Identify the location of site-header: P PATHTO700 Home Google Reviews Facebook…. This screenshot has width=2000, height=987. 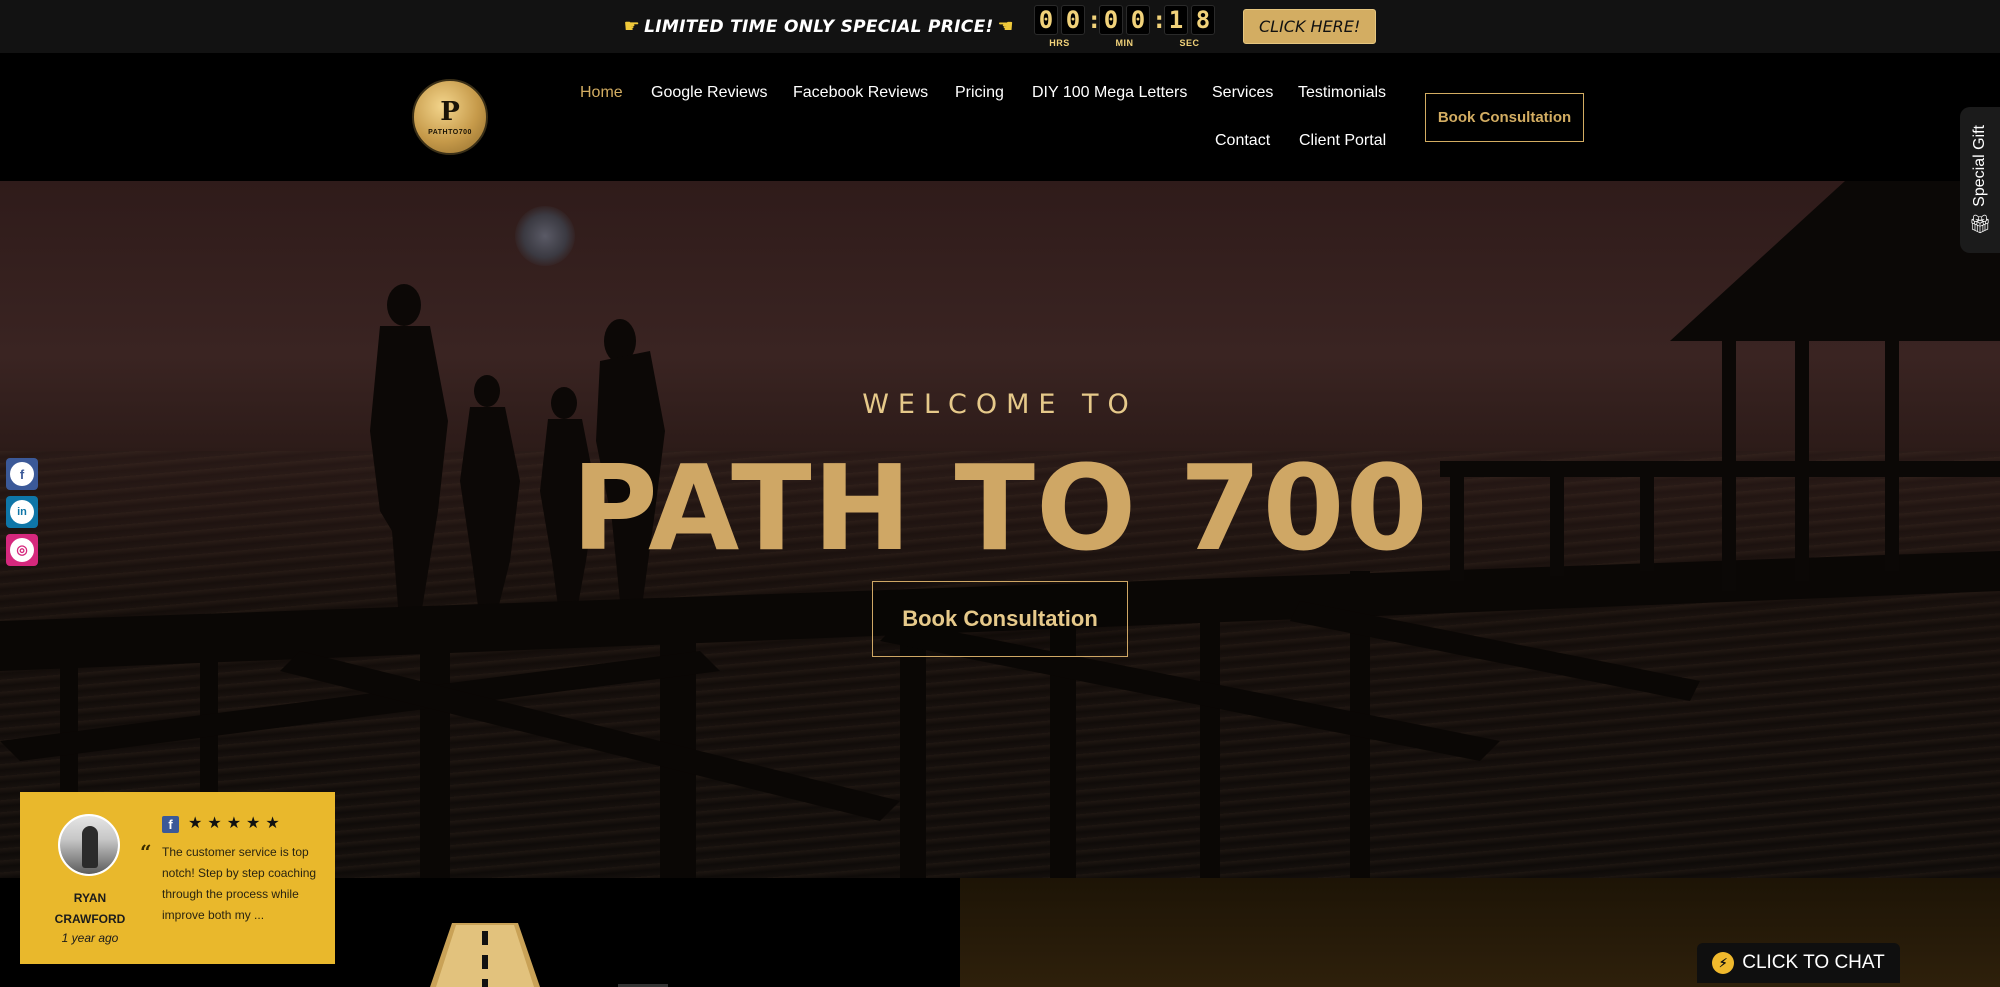
(1000, 117).